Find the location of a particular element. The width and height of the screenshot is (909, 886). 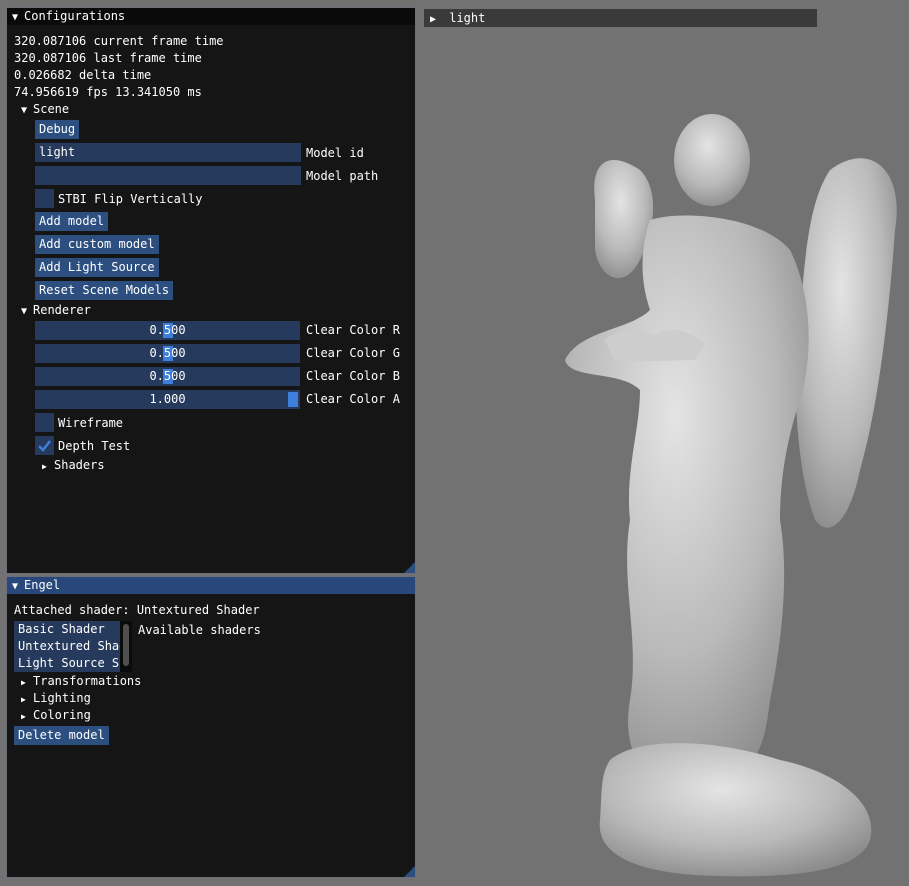

shader-list-scrollbar is located at coordinates (126, 646).